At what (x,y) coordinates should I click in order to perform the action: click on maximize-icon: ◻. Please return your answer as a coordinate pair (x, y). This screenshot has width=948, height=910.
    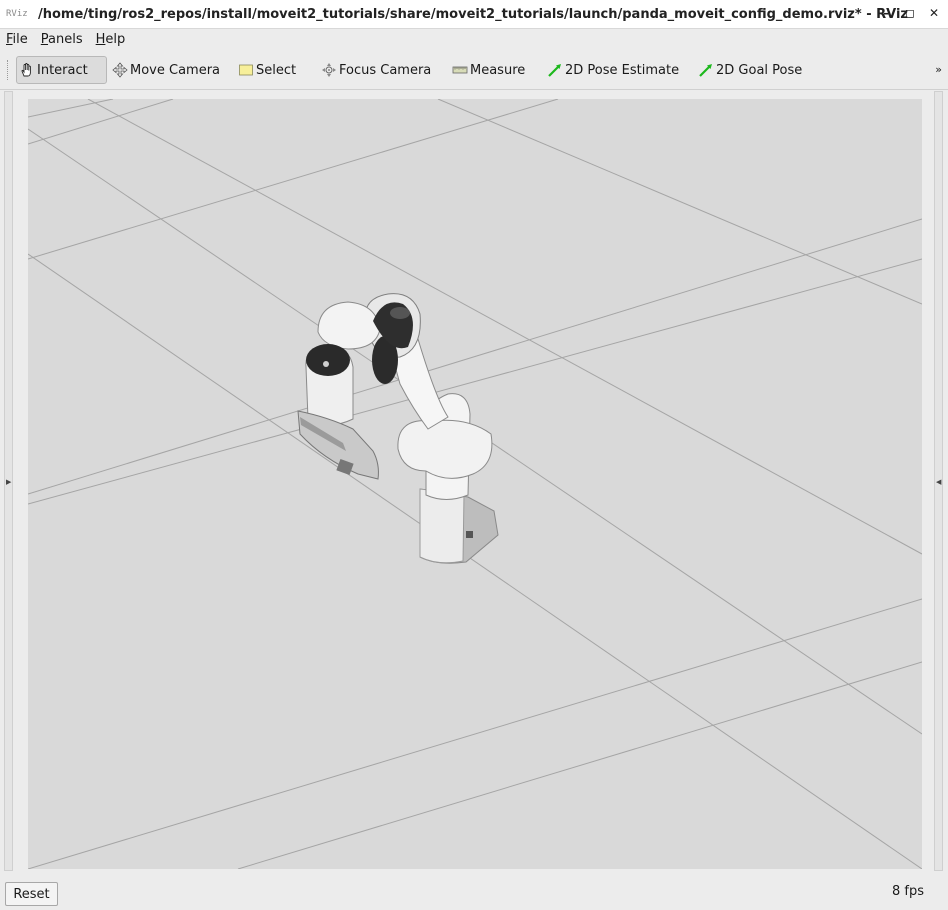
    Looking at the image, I should click on (910, 13).